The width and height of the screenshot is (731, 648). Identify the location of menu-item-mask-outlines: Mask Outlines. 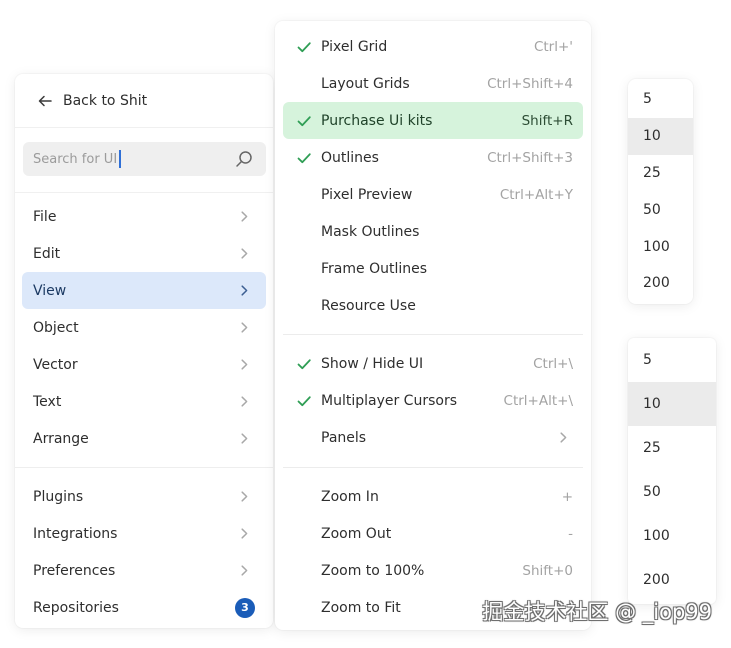
(433, 231).